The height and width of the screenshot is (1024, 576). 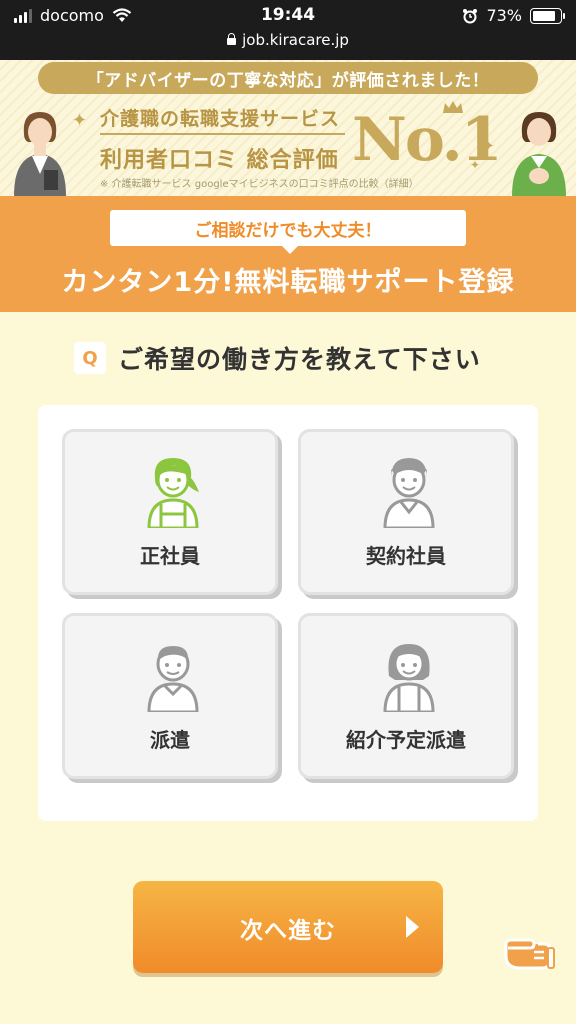 What do you see at coordinates (288, 30) in the screenshot?
I see `status-bar: docomo 19:44 73% job.kiracare.jp` at bounding box center [288, 30].